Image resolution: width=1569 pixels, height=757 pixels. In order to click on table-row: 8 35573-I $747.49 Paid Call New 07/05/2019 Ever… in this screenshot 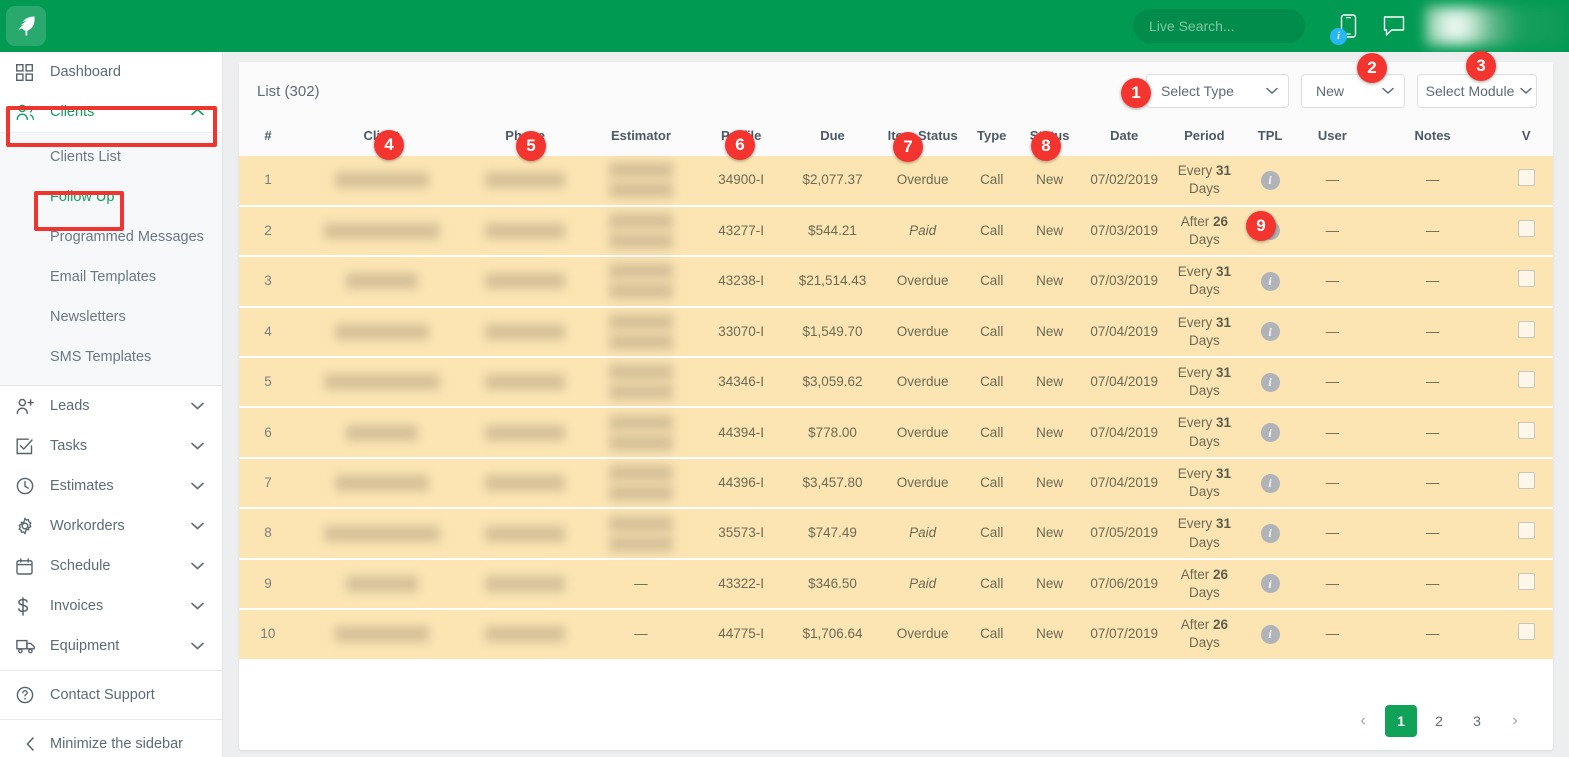, I will do `click(896, 534)`.